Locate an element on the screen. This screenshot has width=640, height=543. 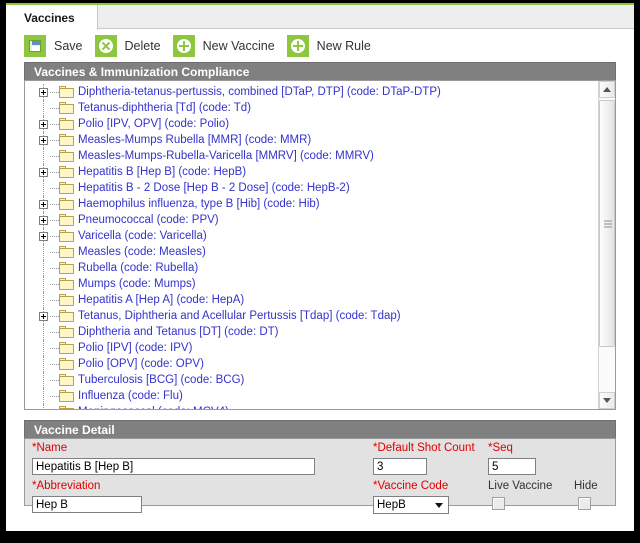
name-field is located at coordinates (173, 466).